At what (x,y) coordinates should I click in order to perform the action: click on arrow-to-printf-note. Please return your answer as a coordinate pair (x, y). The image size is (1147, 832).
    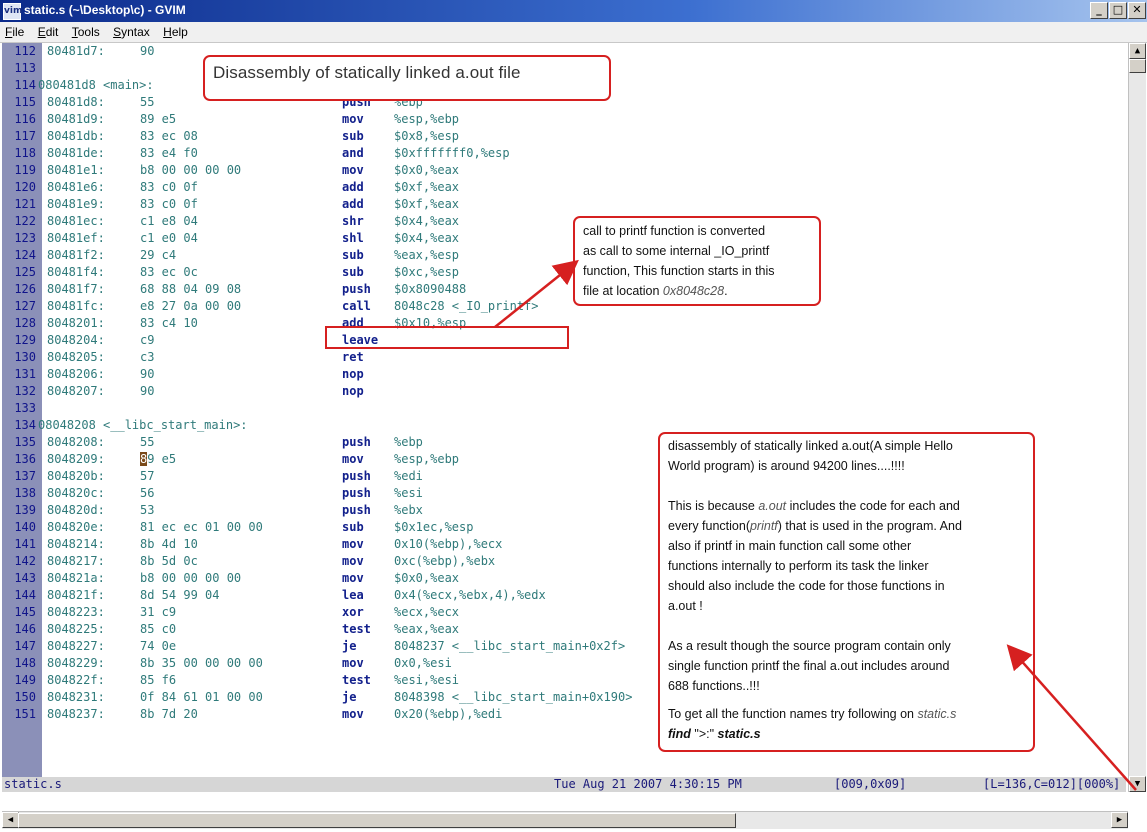
    Looking at the image, I should click on (536, 293).